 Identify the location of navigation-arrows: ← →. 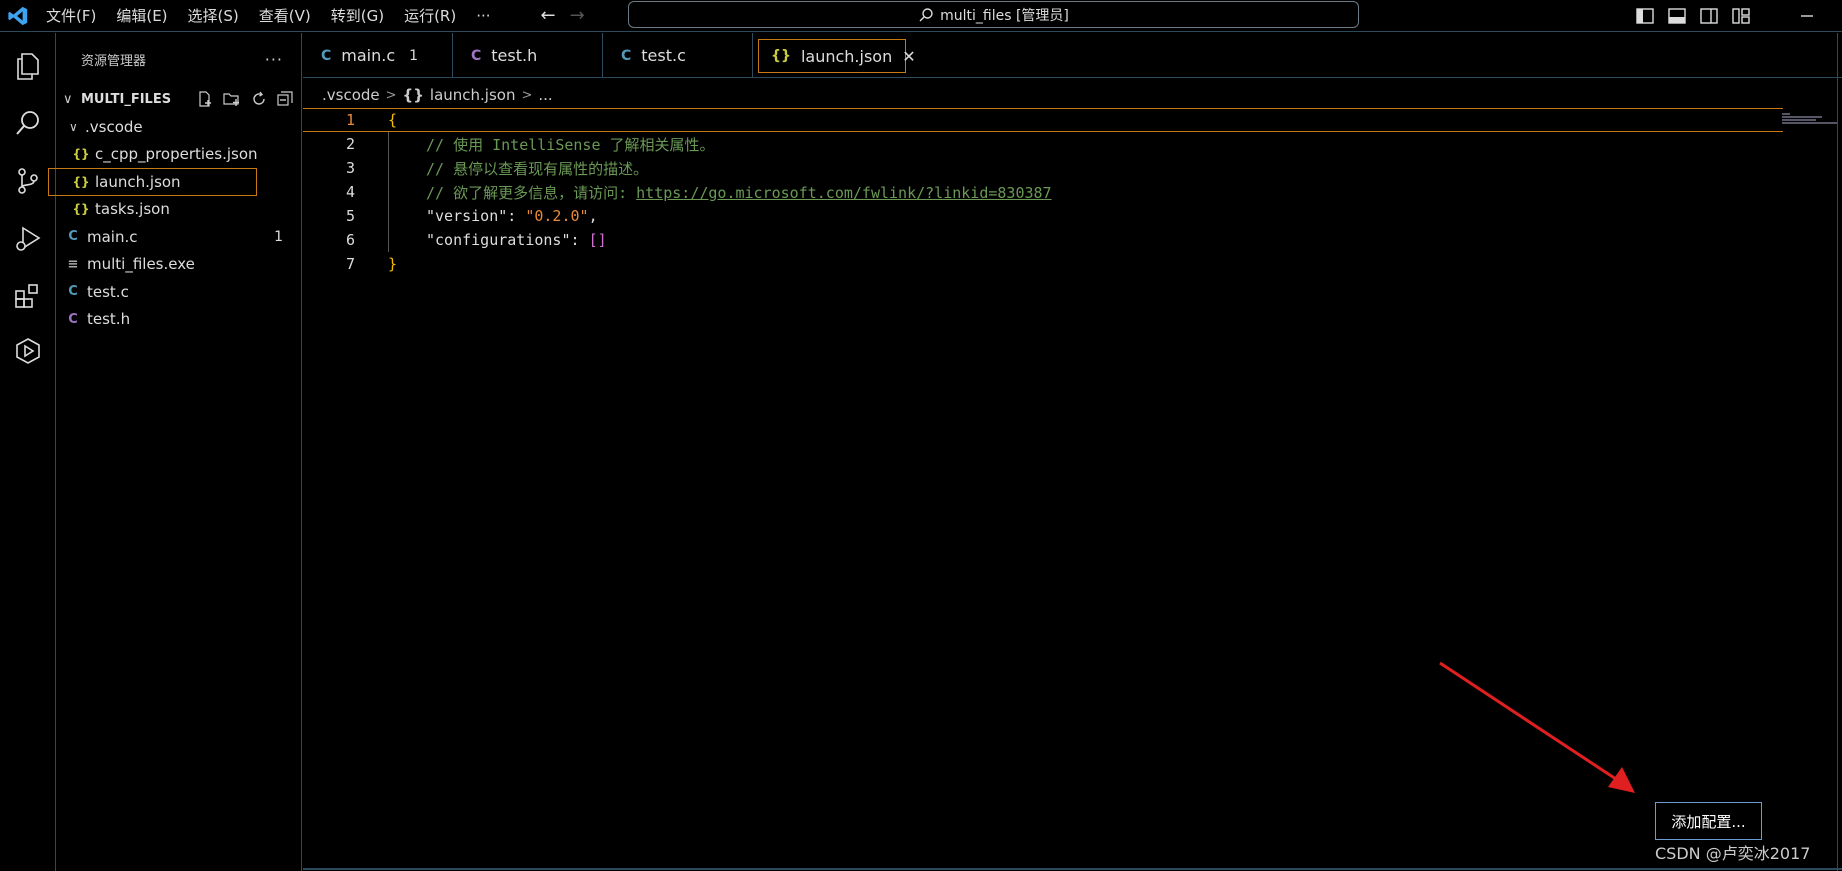
(563, 15).